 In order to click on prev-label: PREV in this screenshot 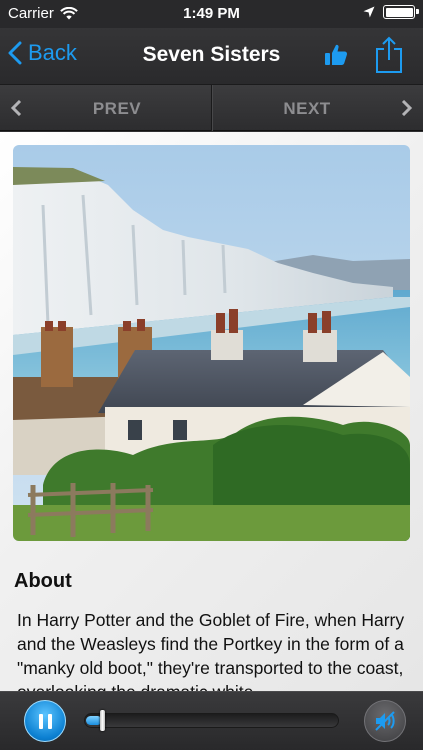, I will do `click(117, 108)`.